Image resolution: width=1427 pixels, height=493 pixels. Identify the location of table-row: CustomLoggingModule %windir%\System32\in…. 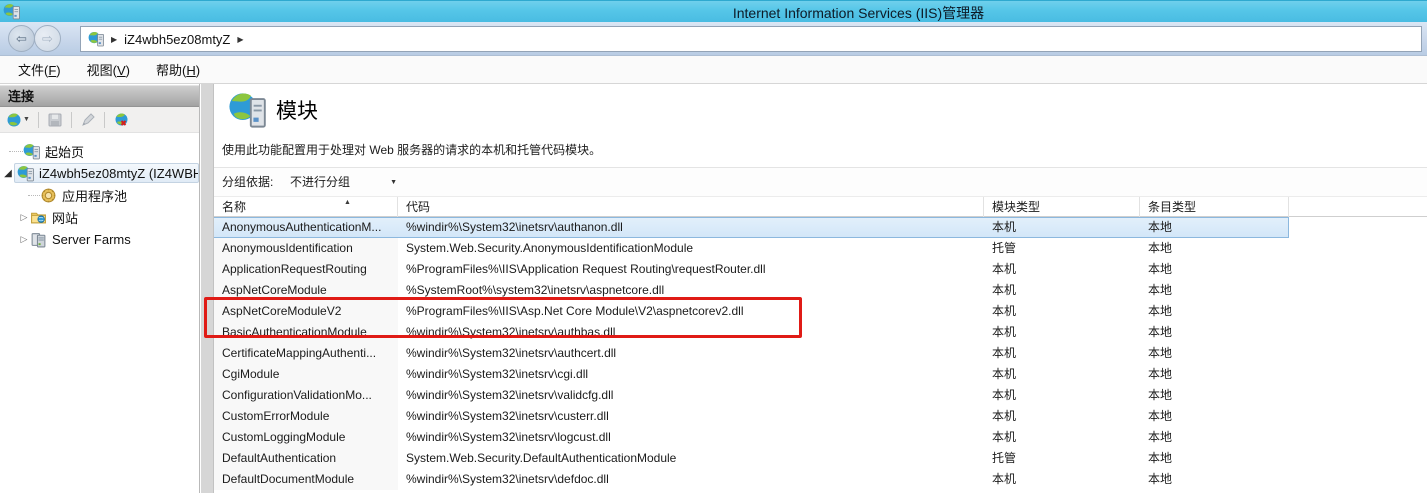
(751, 437).